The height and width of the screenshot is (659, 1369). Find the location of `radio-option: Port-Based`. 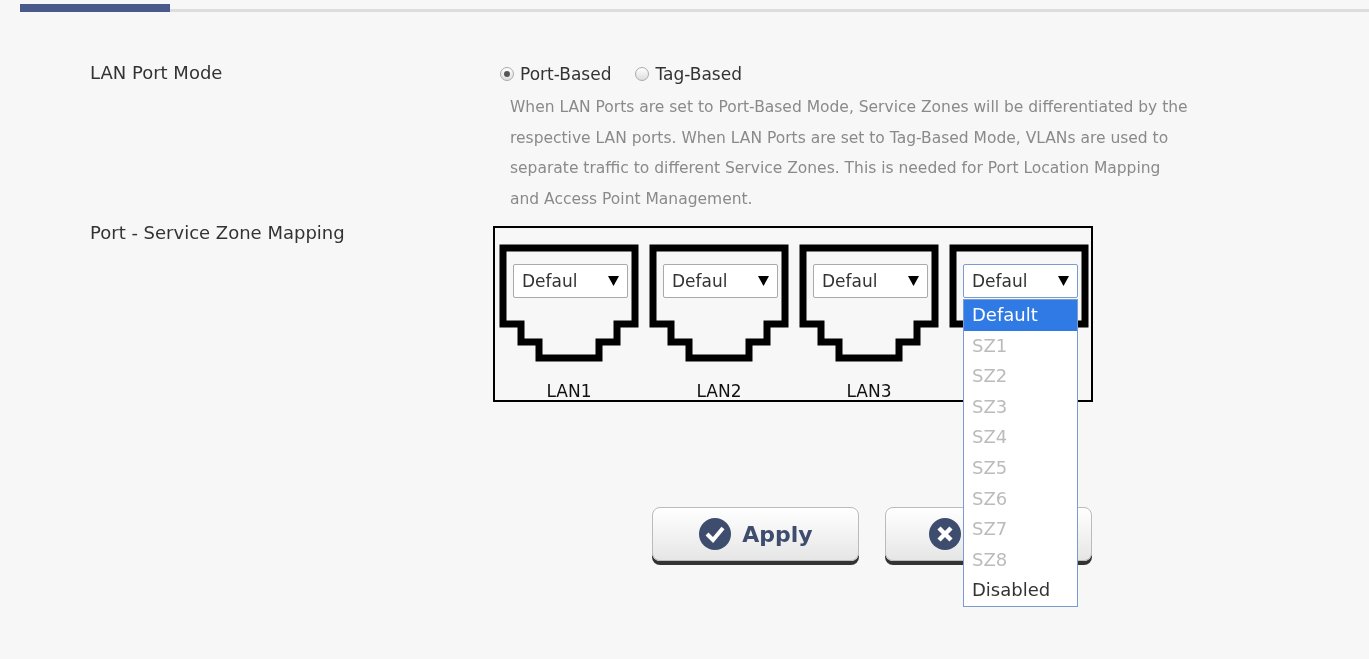

radio-option: Port-Based is located at coordinates (556, 74).